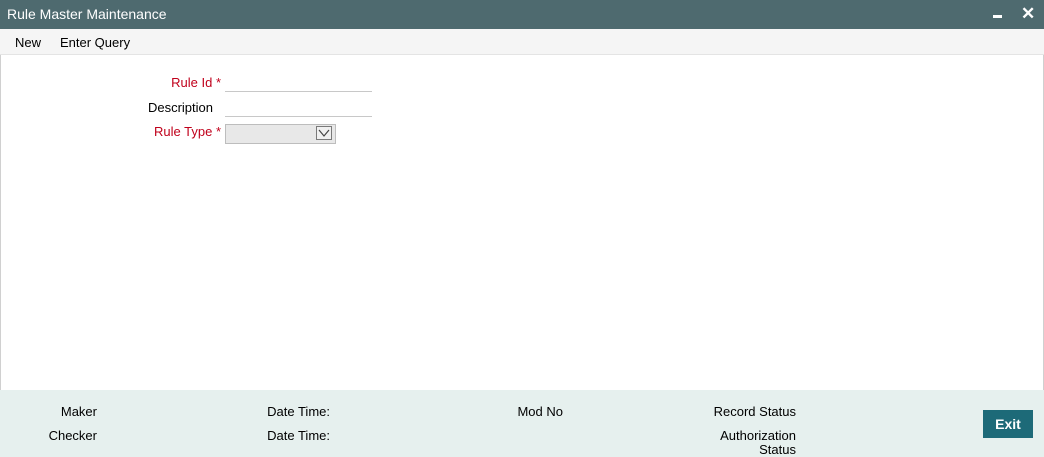 The image size is (1044, 457). What do you see at coordinates (180, 107) in the screenshot?
I see `description-label: Description` at bounding box center [180, 107].